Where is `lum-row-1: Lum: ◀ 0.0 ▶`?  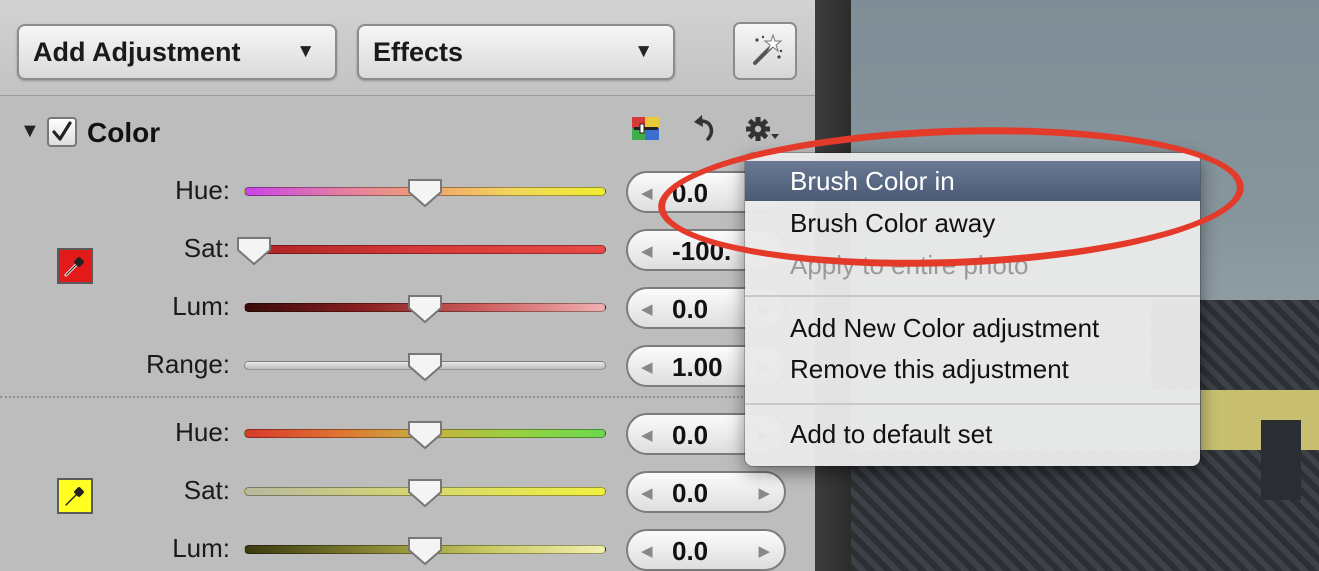
lum-row-1: Lum: ◀ 0.0 ▶ is located at coordinates (407, 308).